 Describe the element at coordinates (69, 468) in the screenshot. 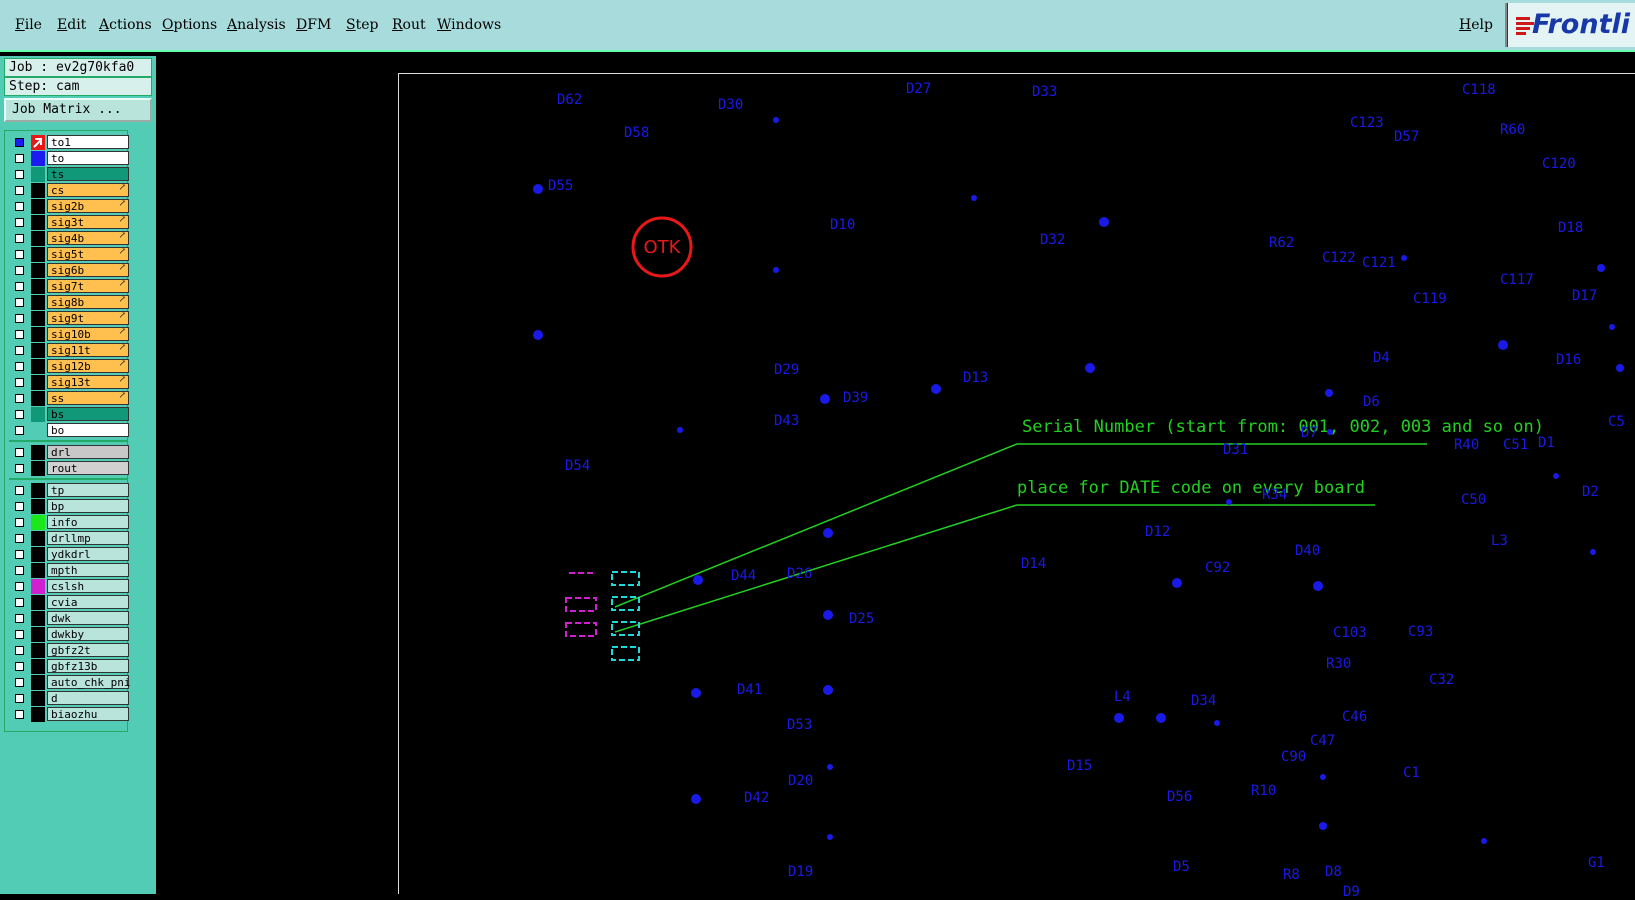

I see `layer-row-rout: rout` at that location.